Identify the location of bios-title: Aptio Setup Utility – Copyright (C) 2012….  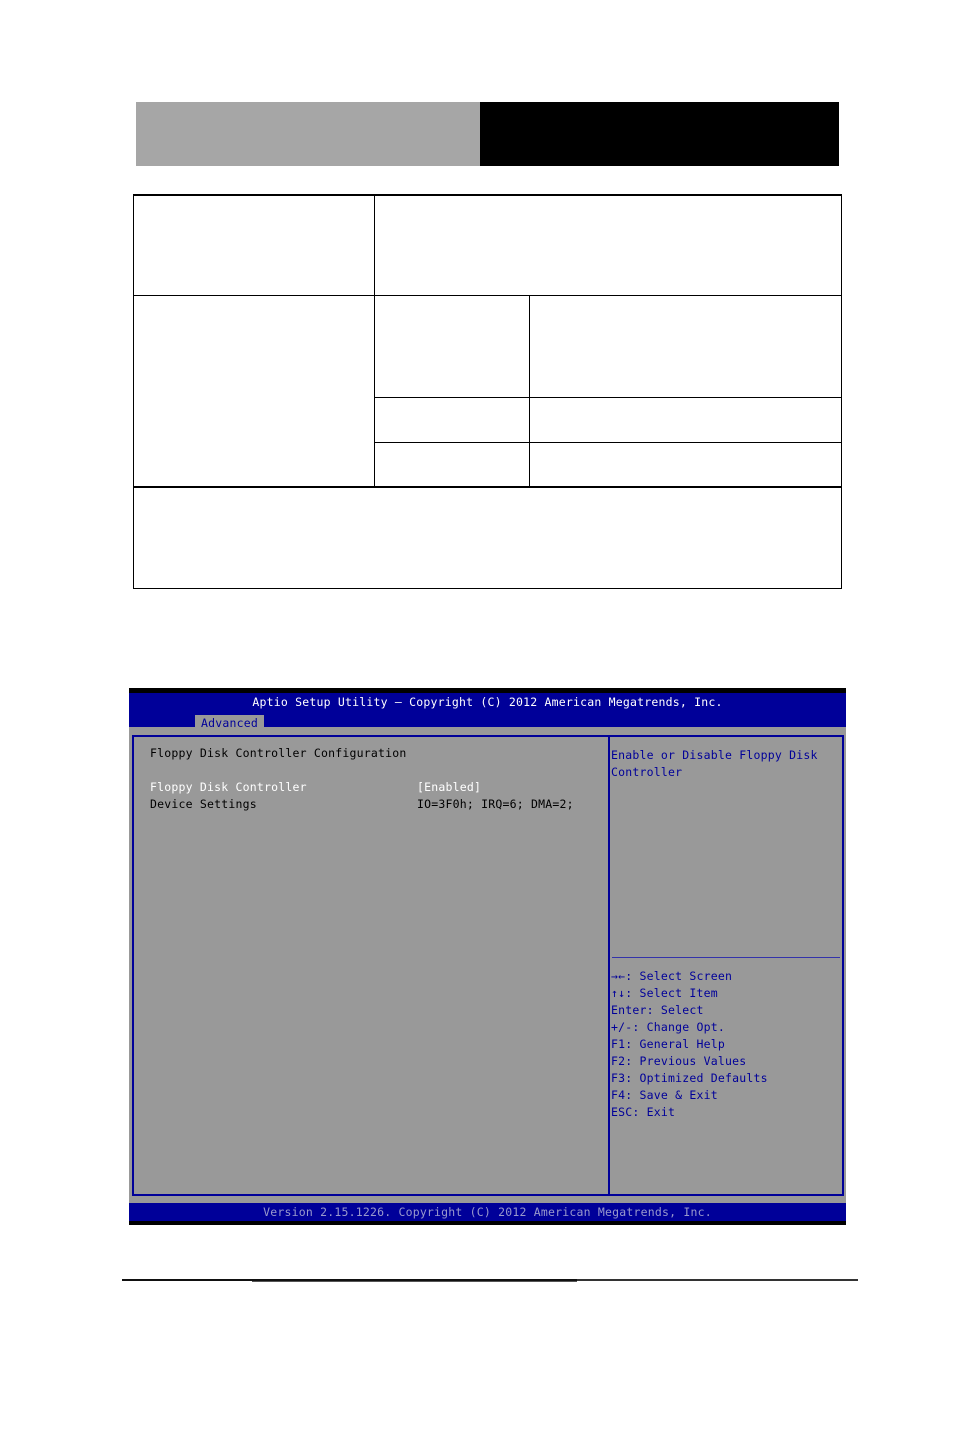
(487, 702).